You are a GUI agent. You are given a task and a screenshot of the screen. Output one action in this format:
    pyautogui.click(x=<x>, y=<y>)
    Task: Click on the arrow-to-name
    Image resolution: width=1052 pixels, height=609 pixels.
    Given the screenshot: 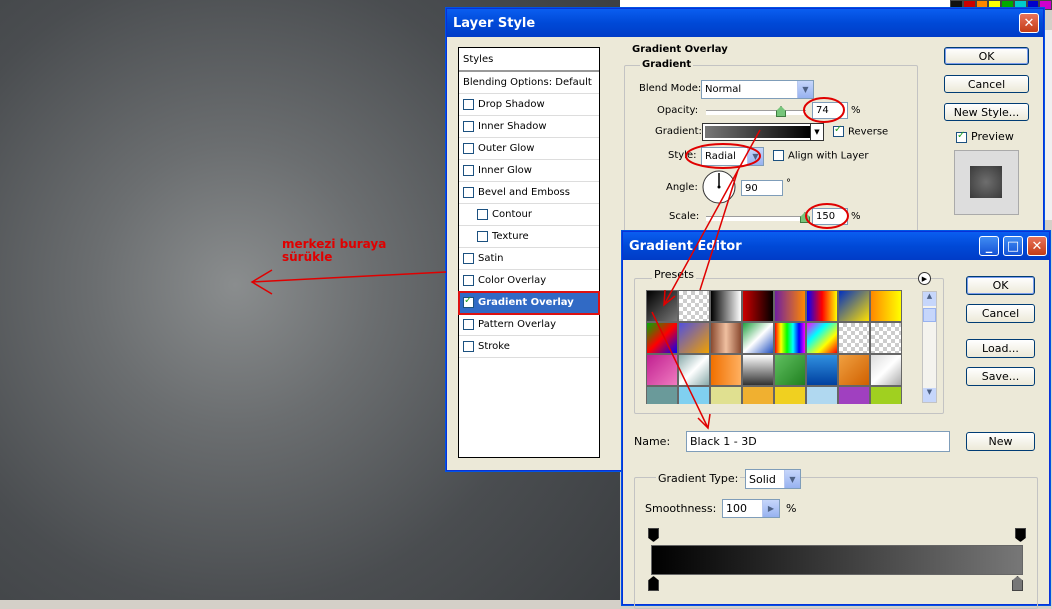 What is the action you would take?
    pyautogui.click(x=680, y=370)
    